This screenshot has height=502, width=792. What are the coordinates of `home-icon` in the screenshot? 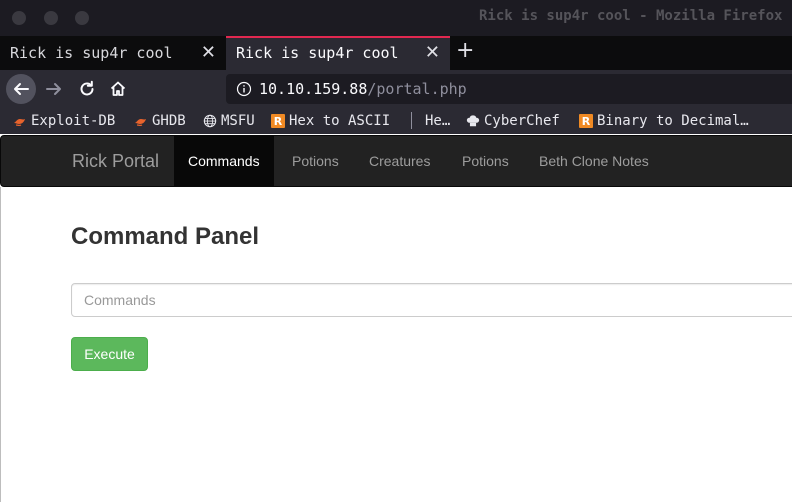 It's located at (118, 88).